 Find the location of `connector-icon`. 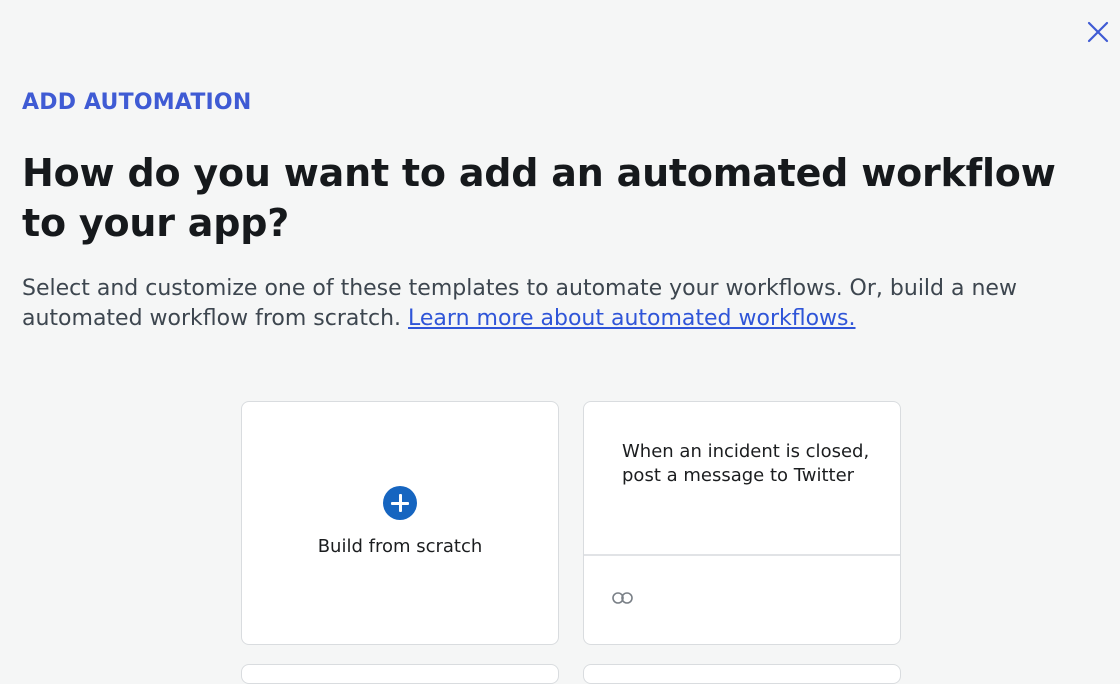

connector-icon is located at coordinates (622, 598).